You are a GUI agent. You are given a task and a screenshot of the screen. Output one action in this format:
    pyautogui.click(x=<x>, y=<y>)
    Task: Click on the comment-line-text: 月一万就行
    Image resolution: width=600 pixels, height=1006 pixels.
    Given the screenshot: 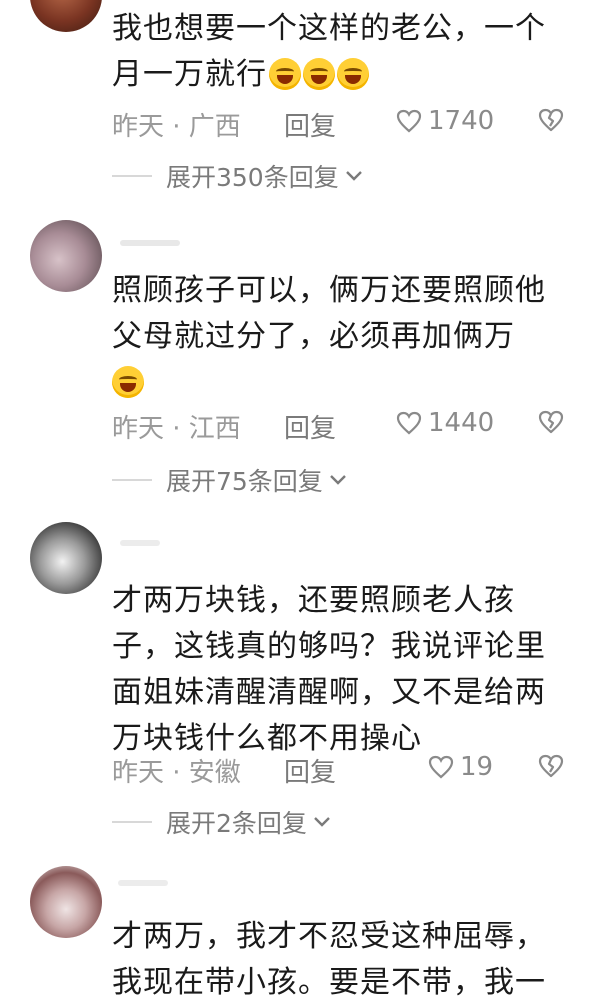 What is the action you would take?
    pyautogui.click(x=189, y=74)
    